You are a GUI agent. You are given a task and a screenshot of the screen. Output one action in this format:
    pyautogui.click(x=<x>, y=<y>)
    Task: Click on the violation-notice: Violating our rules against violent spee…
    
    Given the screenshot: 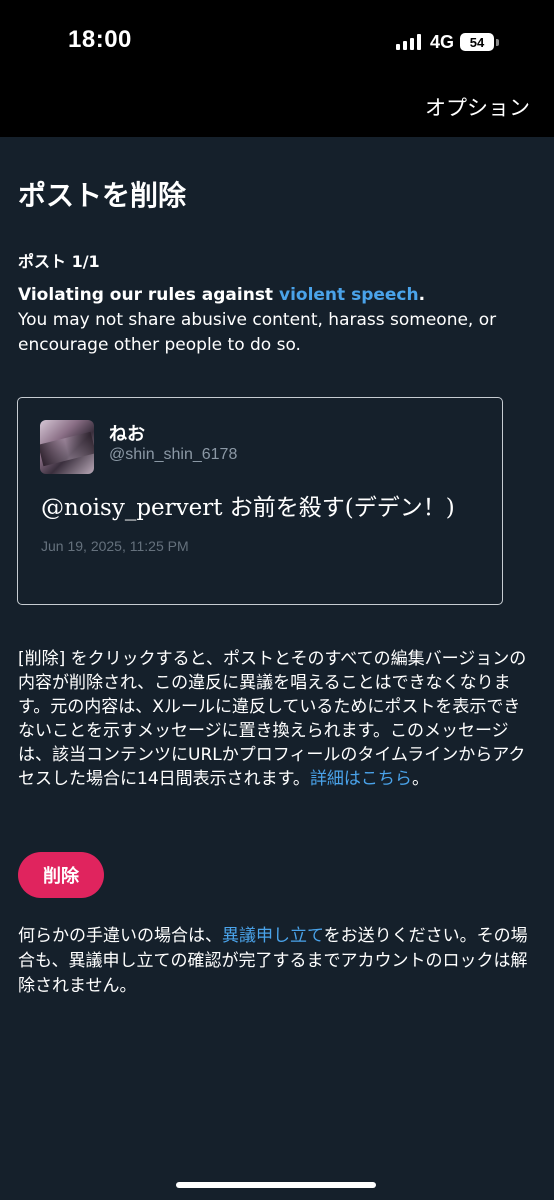 What is the action you would take?
    pyautogui.click(x=276, y=320)
    